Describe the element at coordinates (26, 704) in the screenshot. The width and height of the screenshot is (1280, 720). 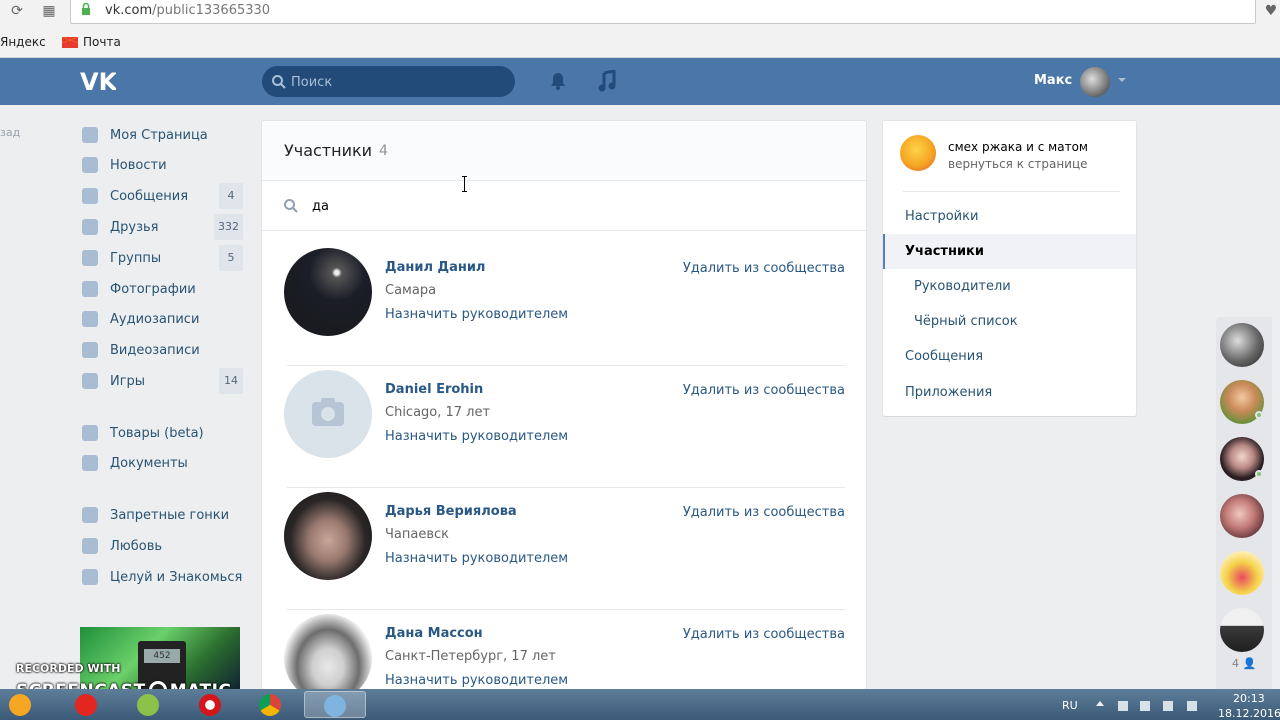
I see `taskbar-player` at that location.